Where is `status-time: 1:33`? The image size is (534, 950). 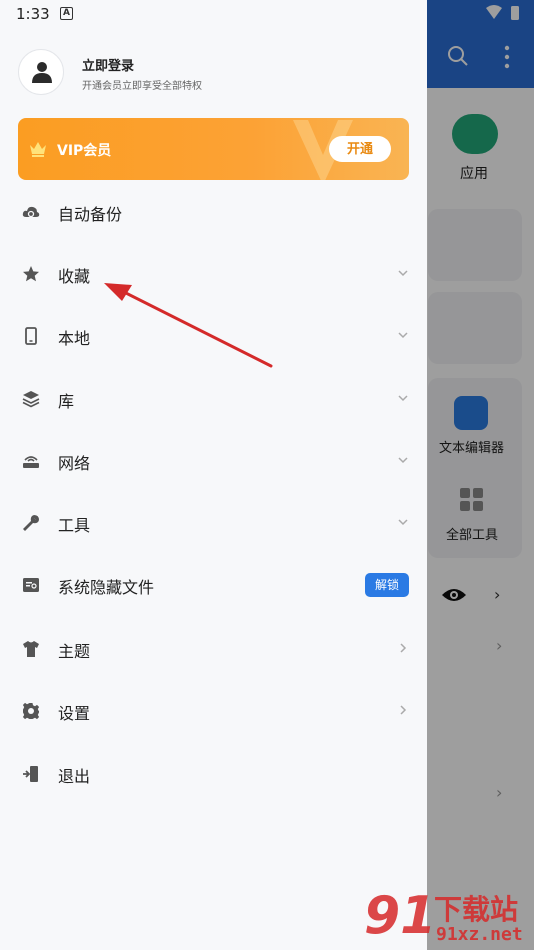
status-time: 1:33 is located at coordinates (33, 14).